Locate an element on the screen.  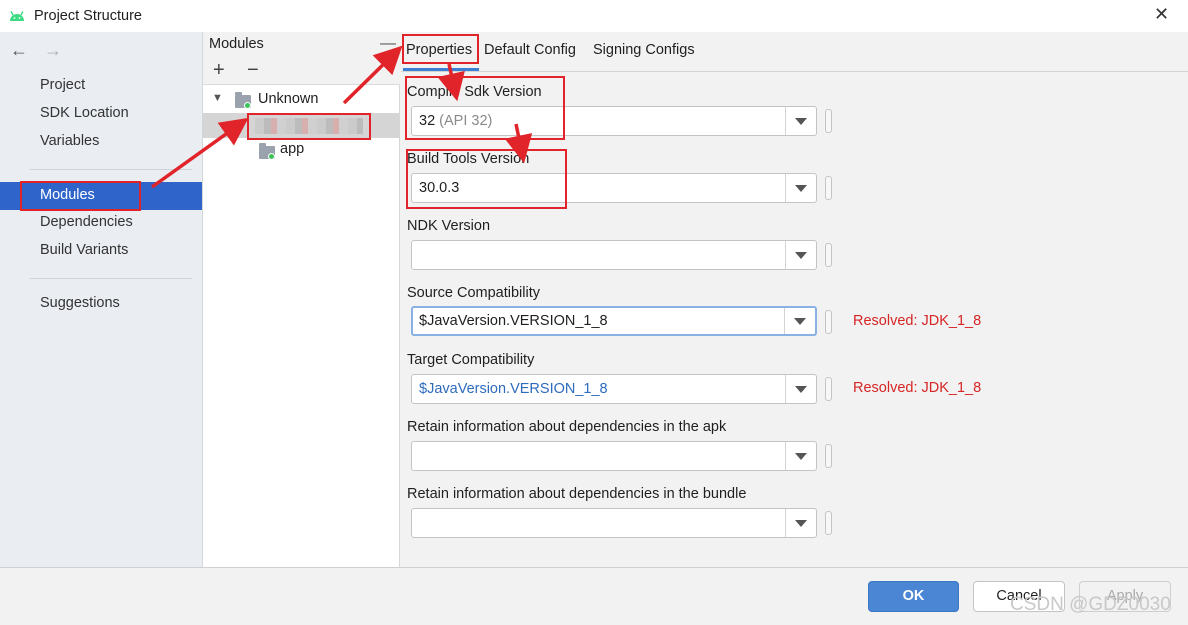
tree-label: Unknown is located at coordinates (288, 99).